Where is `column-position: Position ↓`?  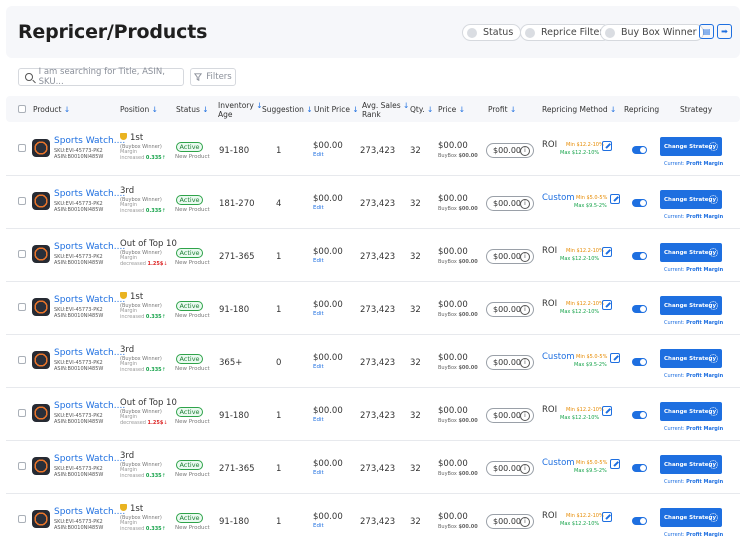 column-position: Position ↓ is located at coordinates (139, 109).